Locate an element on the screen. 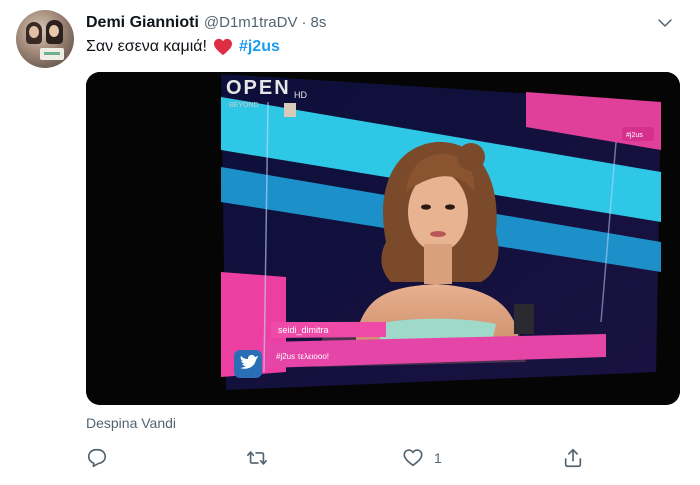 The image size is (700, 485). retweet-button is located at coordinates (257, 458).